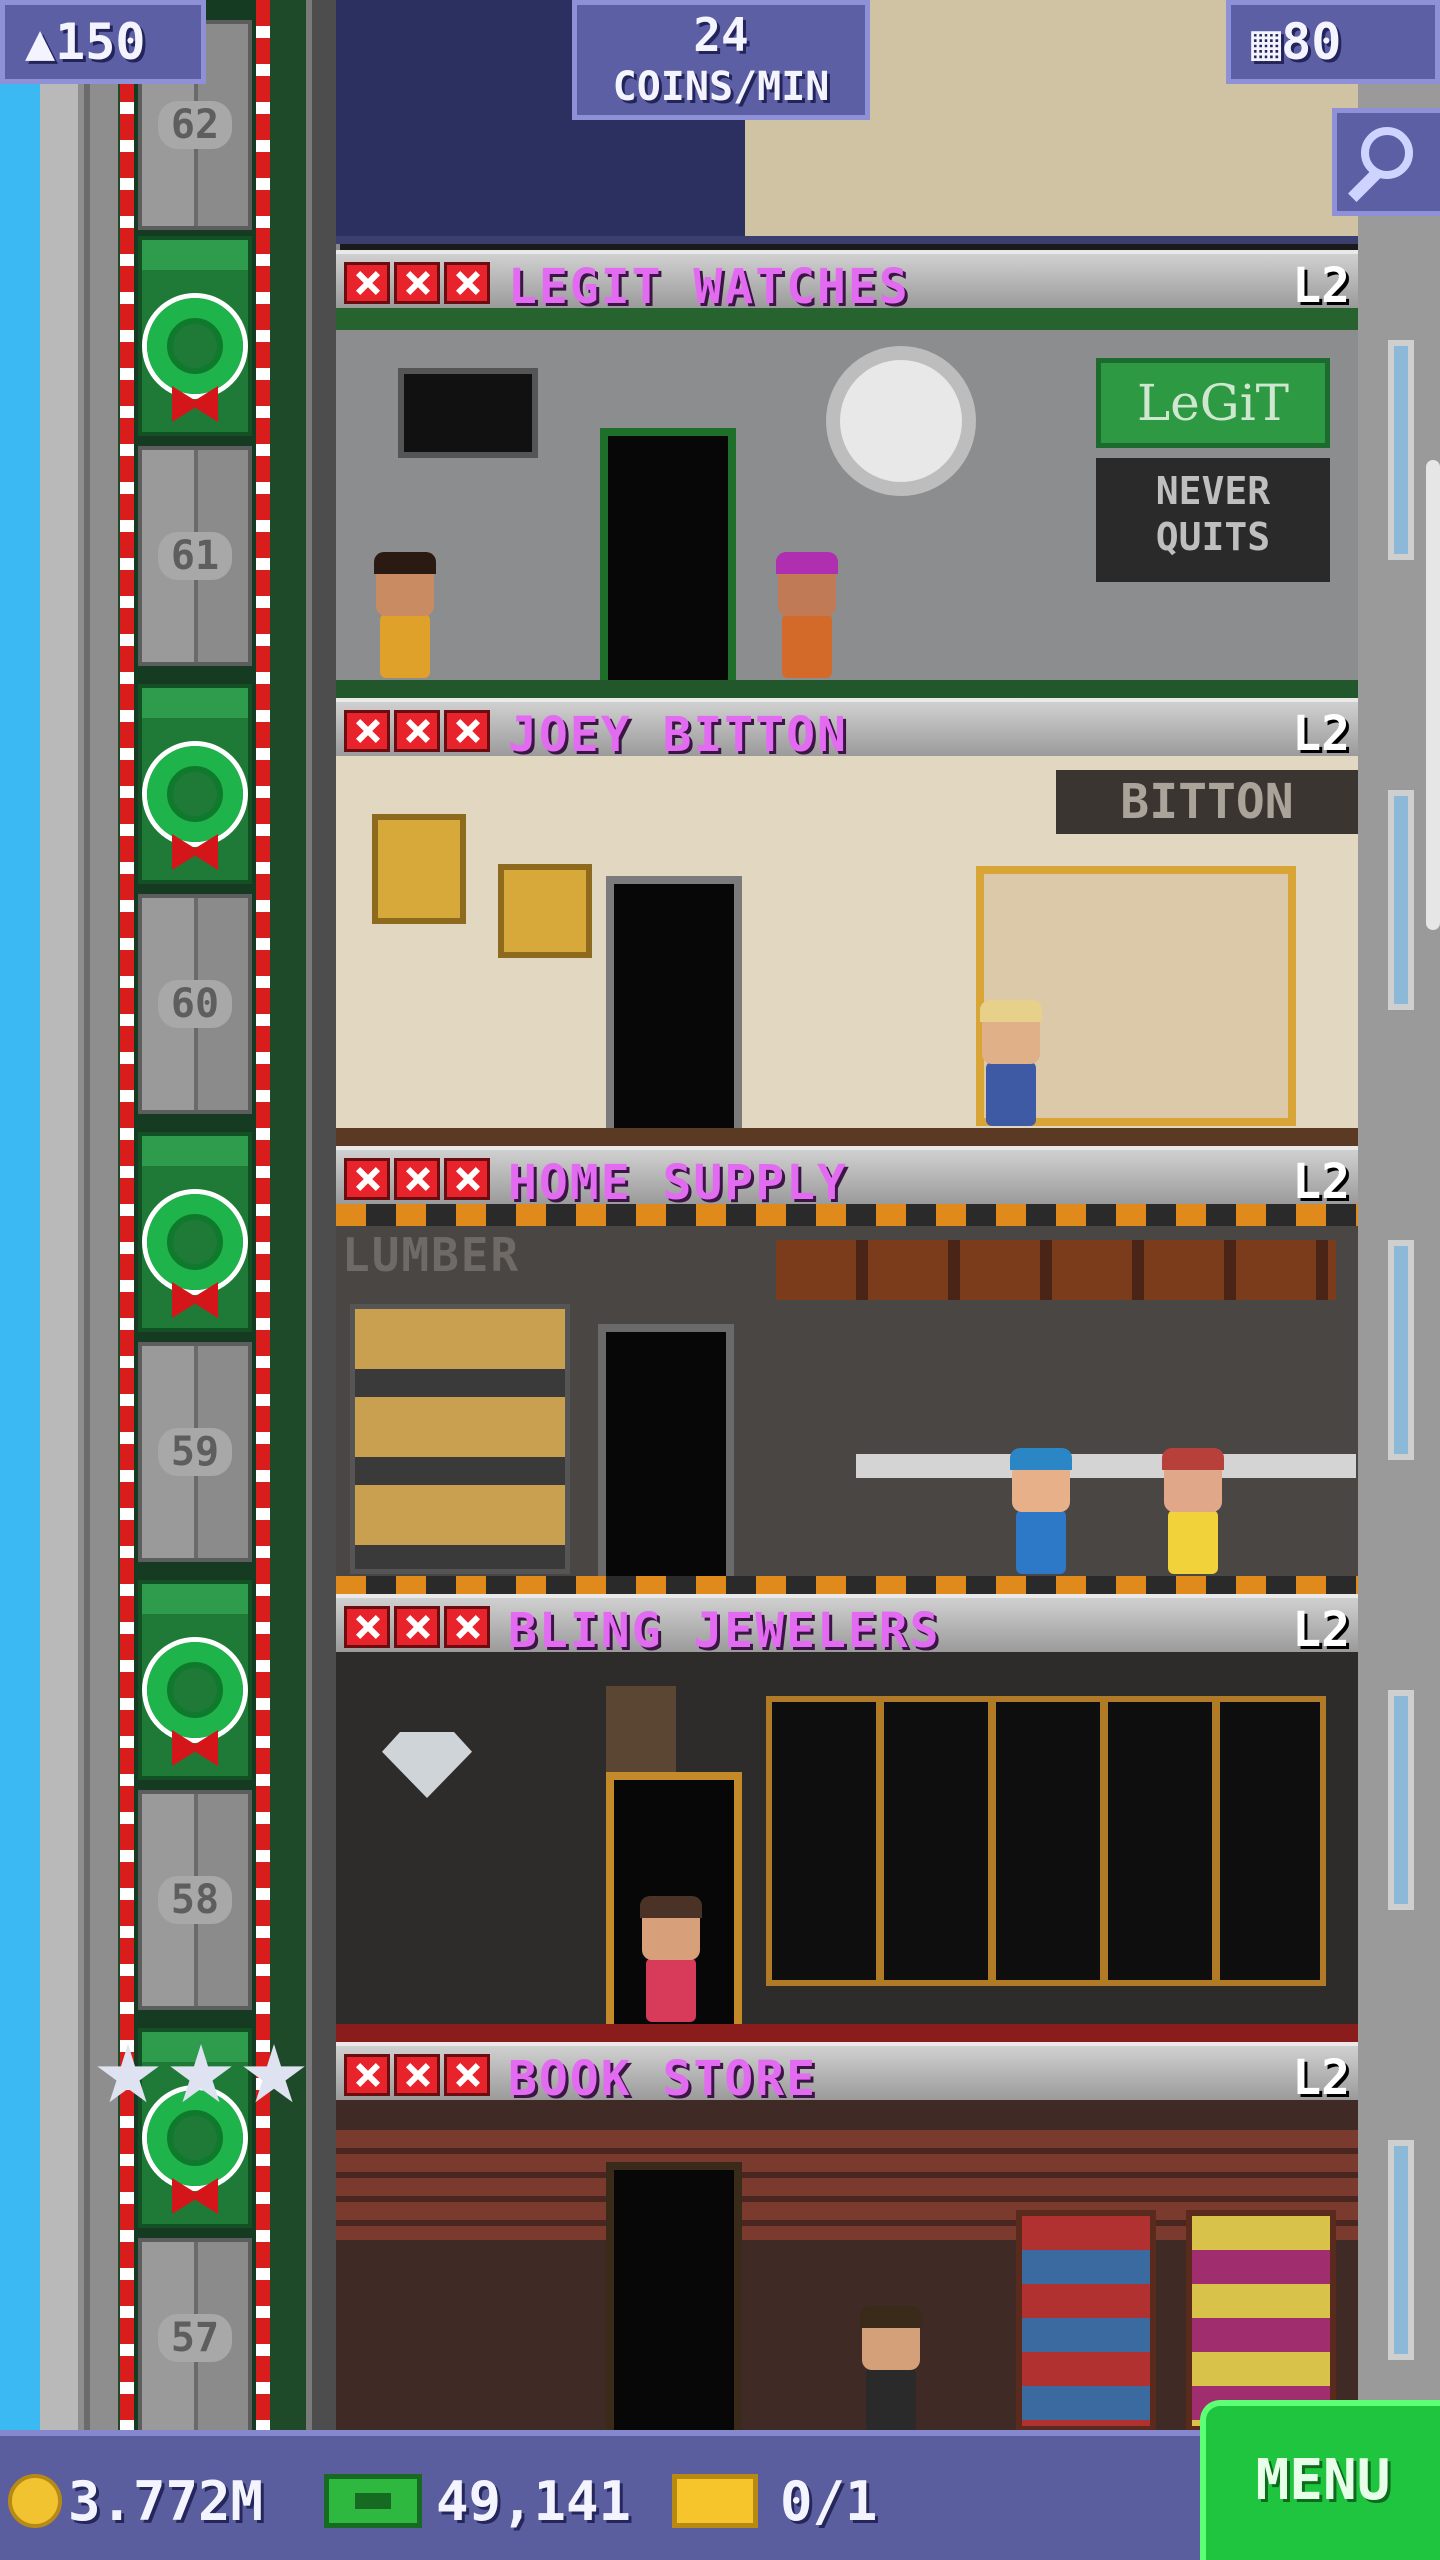  I want to click on elevator-floor-cell: 59, so click(195, 1452).